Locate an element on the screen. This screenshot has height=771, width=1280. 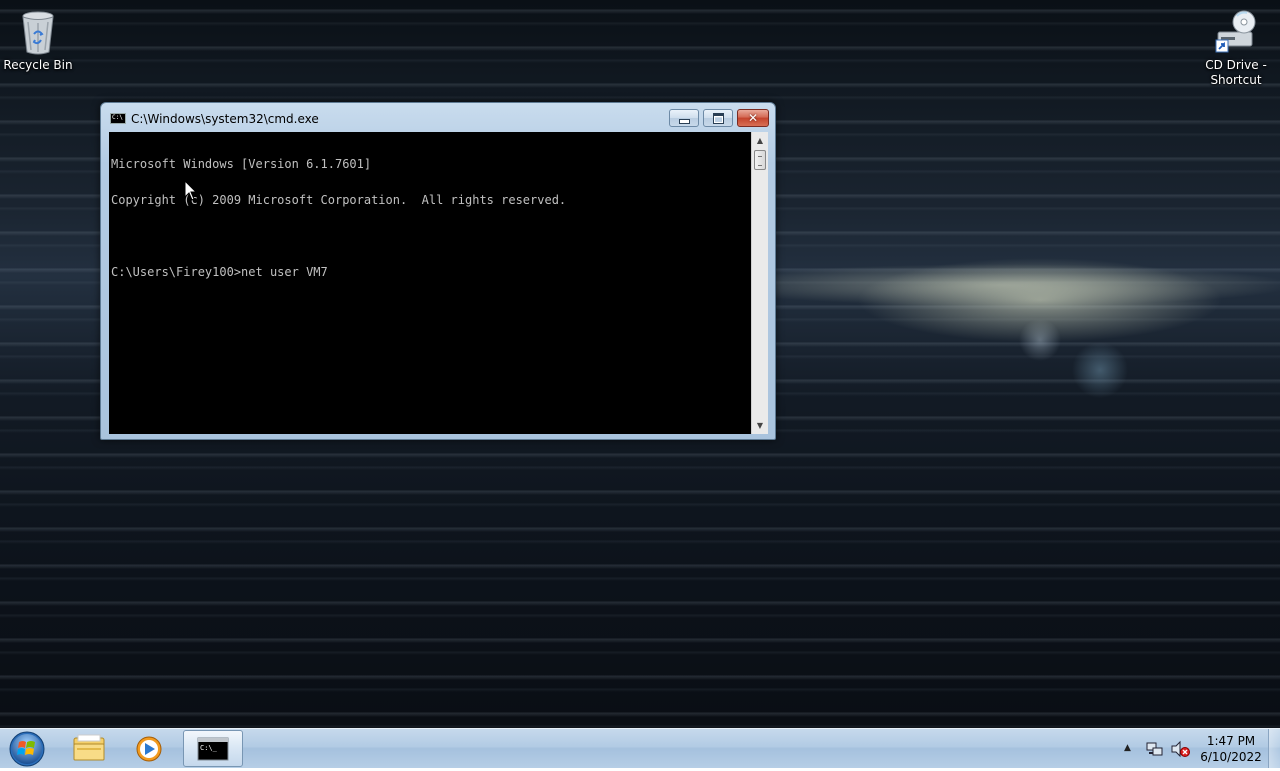
close-button: ✕ is located at coordinates (753, 118).